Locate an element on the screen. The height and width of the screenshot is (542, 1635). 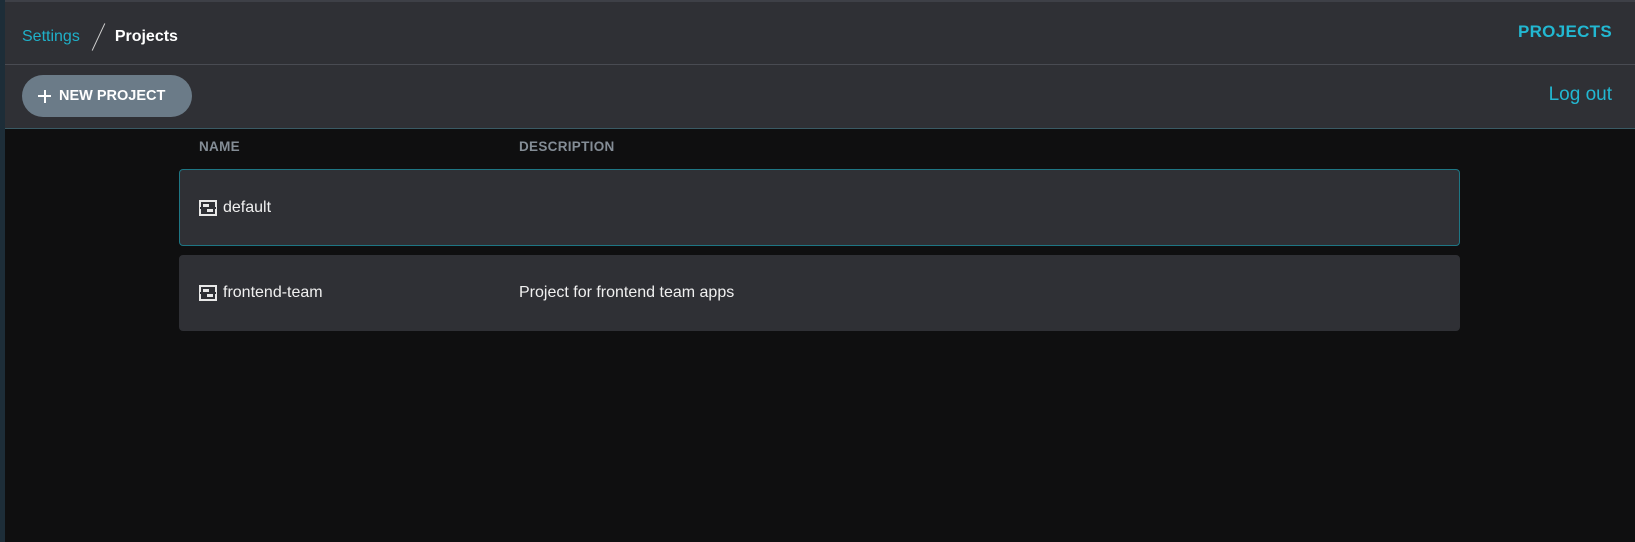
new-project-button: NEW PROJECT is located at coordinates (107, 96).